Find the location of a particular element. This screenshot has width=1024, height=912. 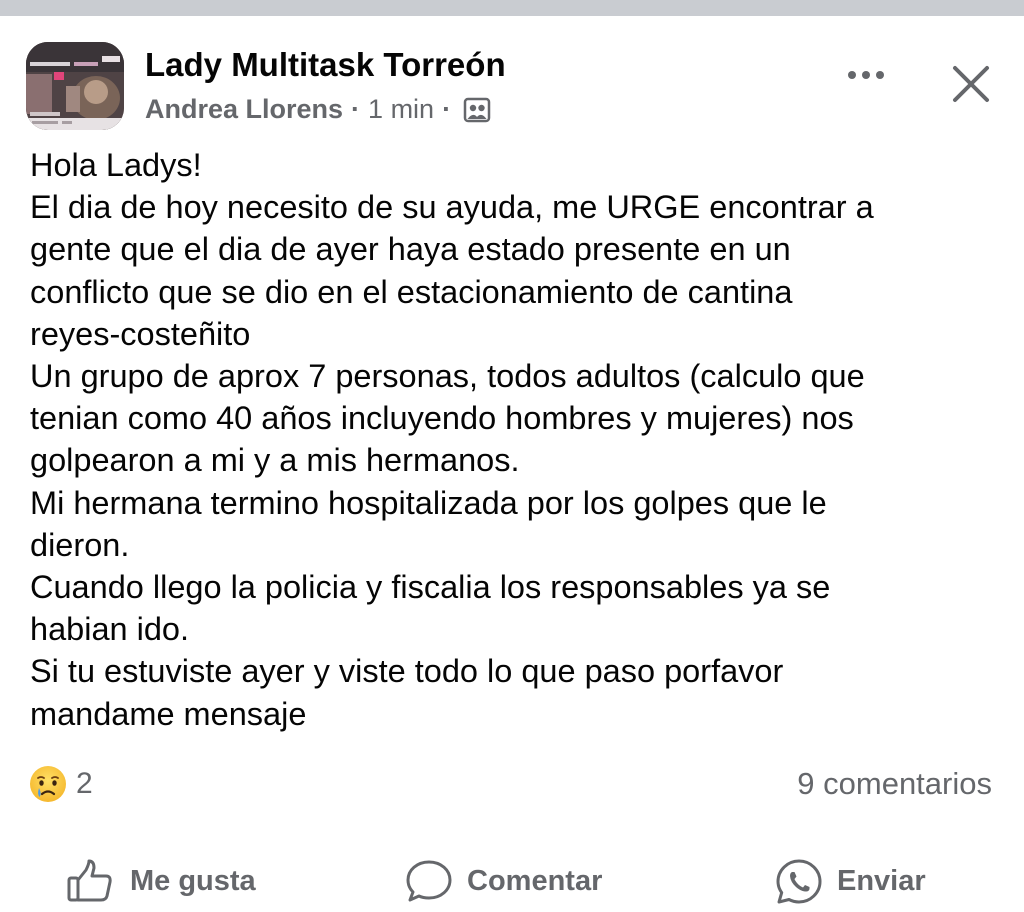

comment-label: Comentar is located at coordinates (535, 880).